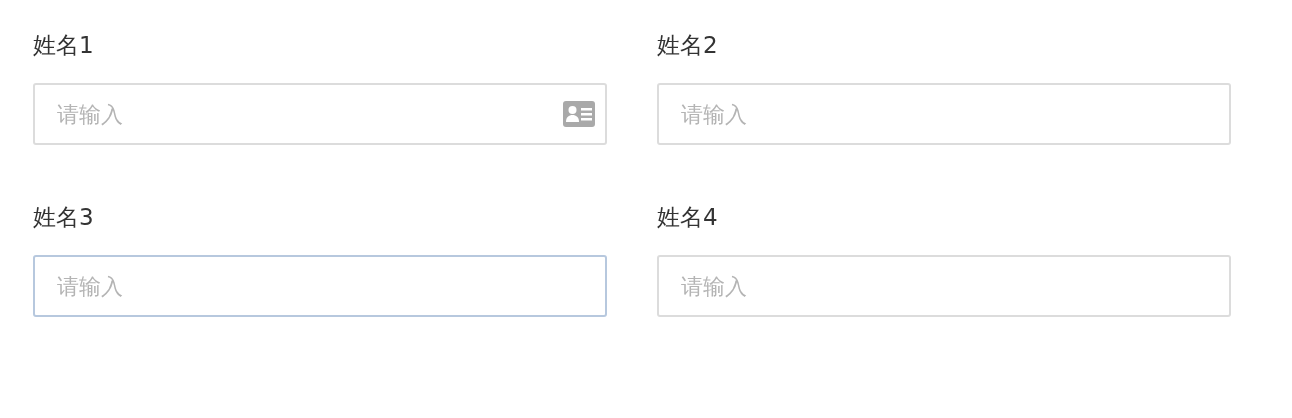 Image resolution: width=1292 pixels, height=418 pixels. Describe the element at coordinates (63, 45) in the screenshot. I see `field-label: 姓名1` at that location.